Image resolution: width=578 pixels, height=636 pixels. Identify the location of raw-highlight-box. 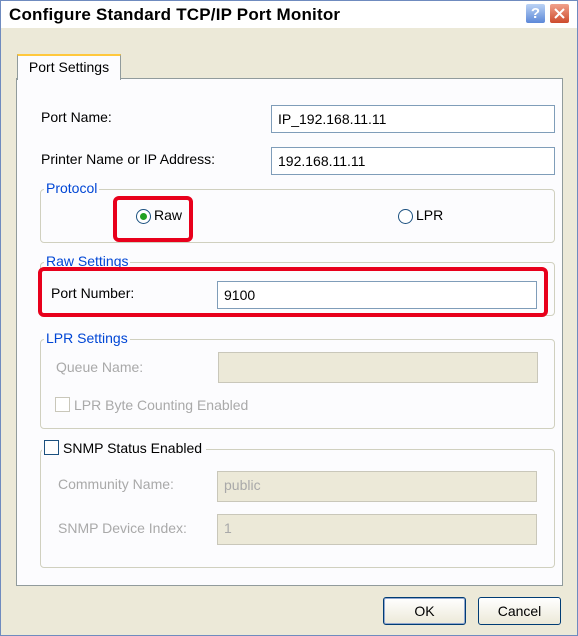
(153, 219).